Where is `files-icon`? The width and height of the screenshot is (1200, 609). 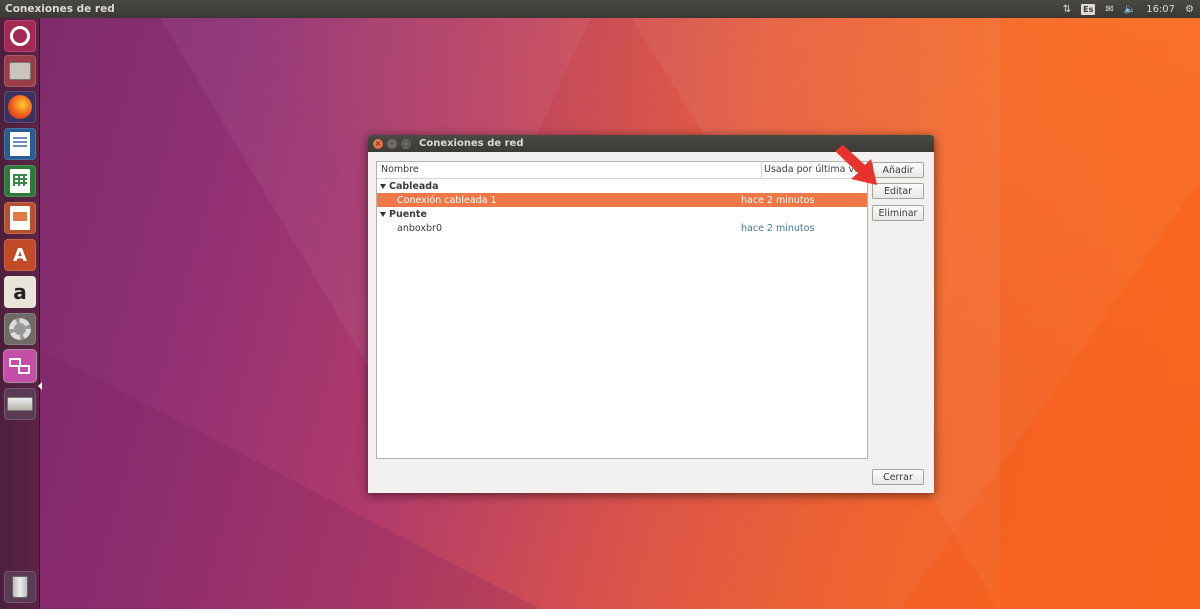
files-icon is located at coordinates (20, 71).